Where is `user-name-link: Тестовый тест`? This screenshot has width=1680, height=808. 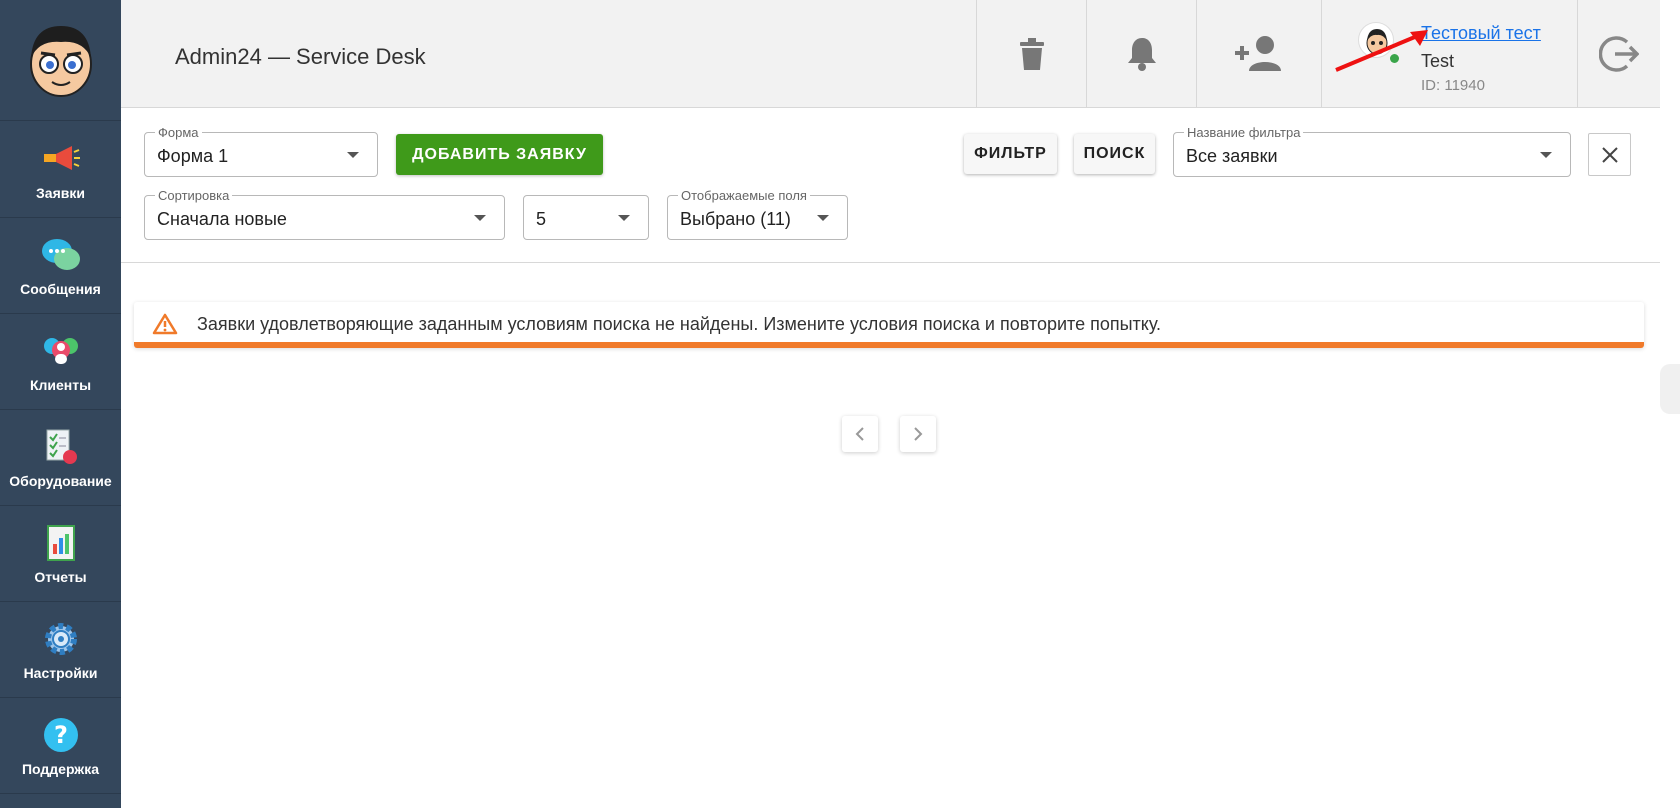
user-name-link: Тестовый тест is located at coordinates (1481, 33).